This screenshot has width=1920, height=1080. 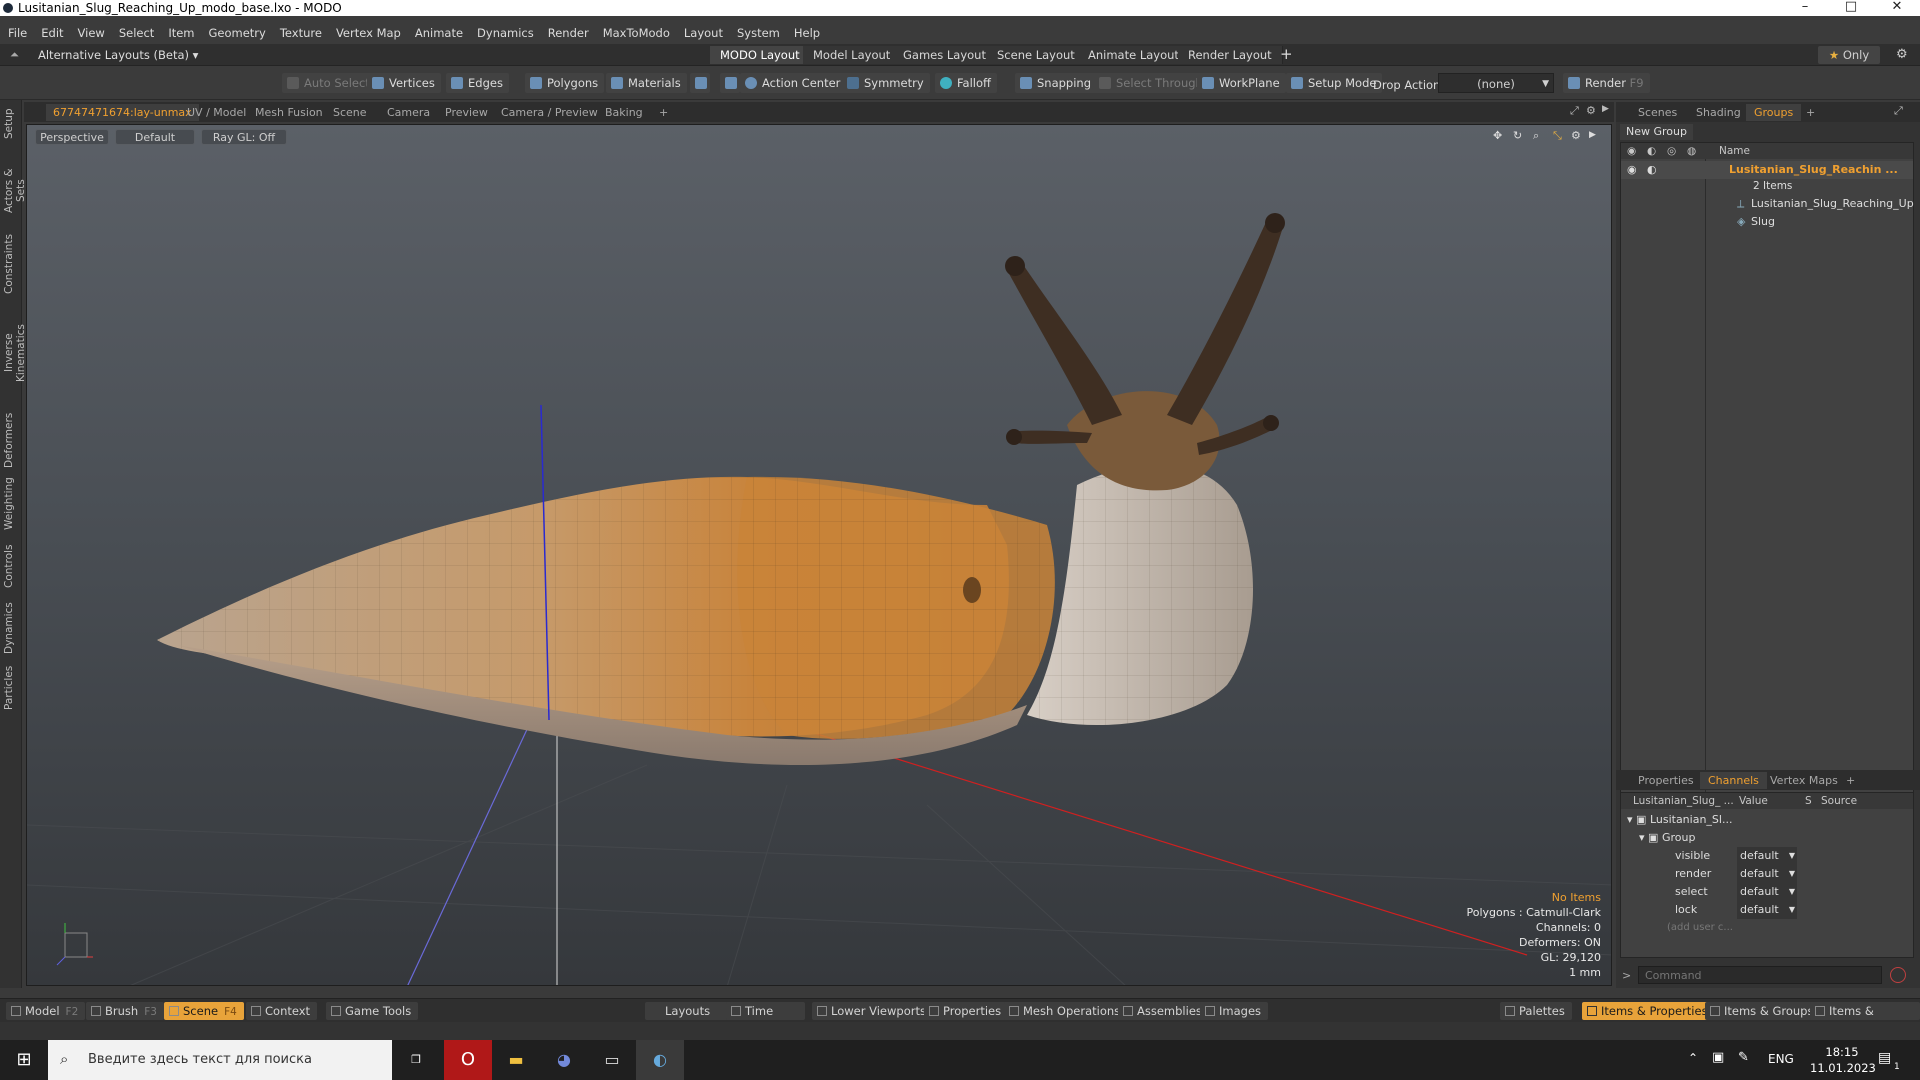 What do you see at coordinates (220, 1060) in the screenshot?
I see `search-box: ⌕ Введите здесь текст для поиска` at bounding box center [220, 1060].